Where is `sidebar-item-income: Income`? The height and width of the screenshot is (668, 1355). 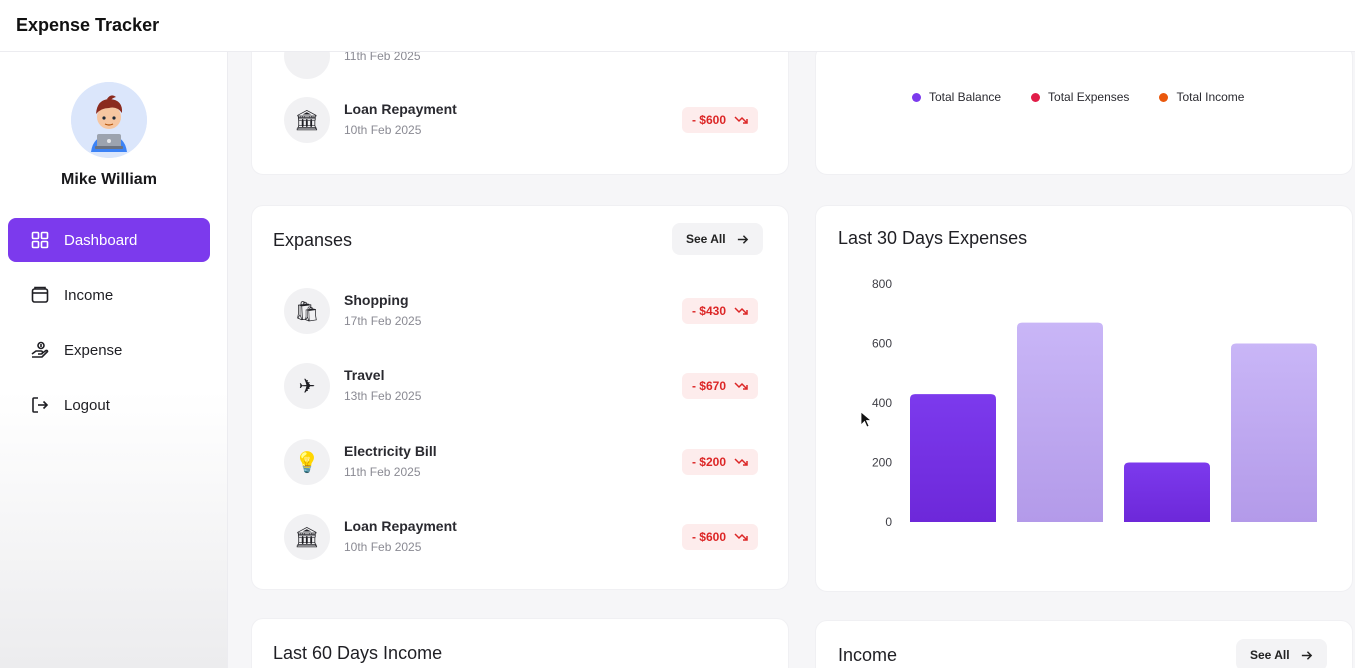
sidebar-item-income: Income is located at coordinates (109, 295).